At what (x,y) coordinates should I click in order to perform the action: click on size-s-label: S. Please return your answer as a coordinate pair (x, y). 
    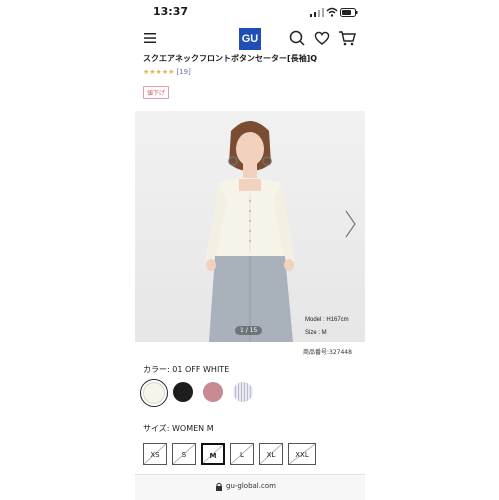
    Looking at the image, I should click on (184, 455).